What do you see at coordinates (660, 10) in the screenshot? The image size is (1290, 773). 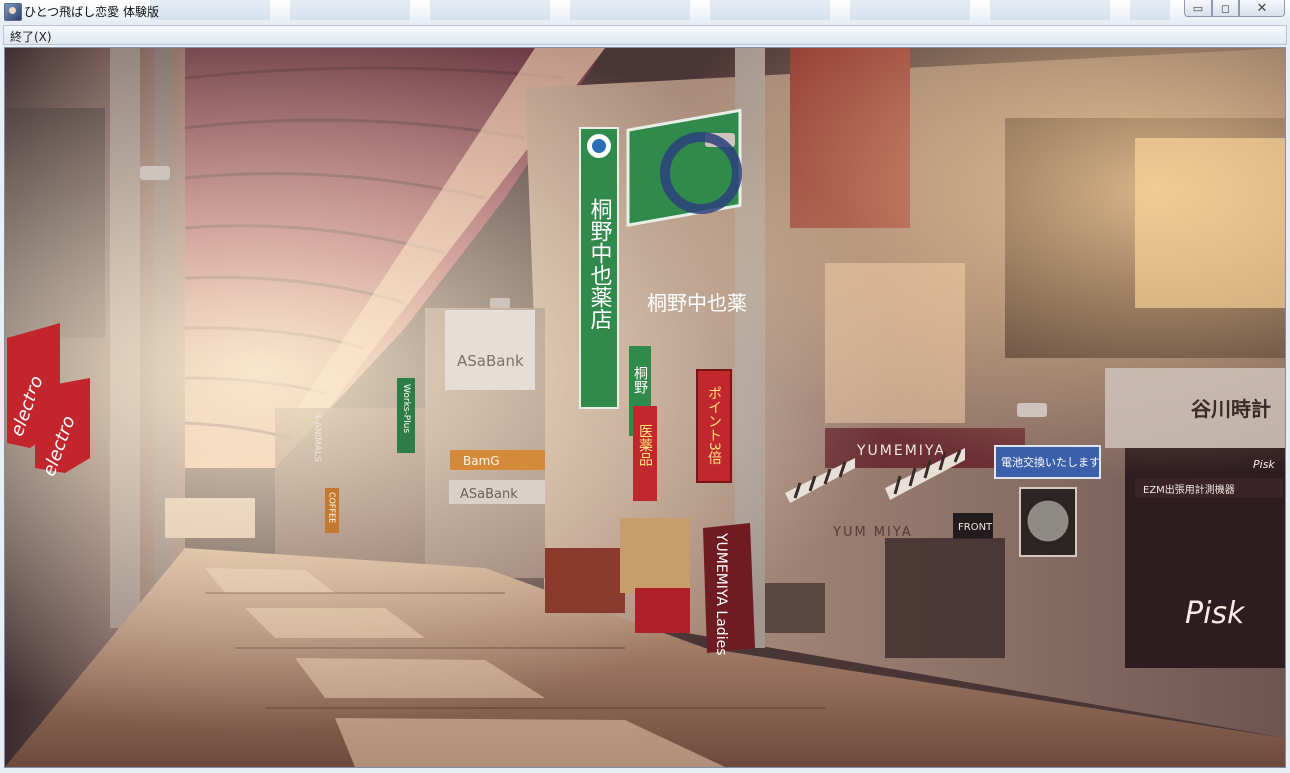 I see `background-window-ghost` at bounding box center [660, 10].